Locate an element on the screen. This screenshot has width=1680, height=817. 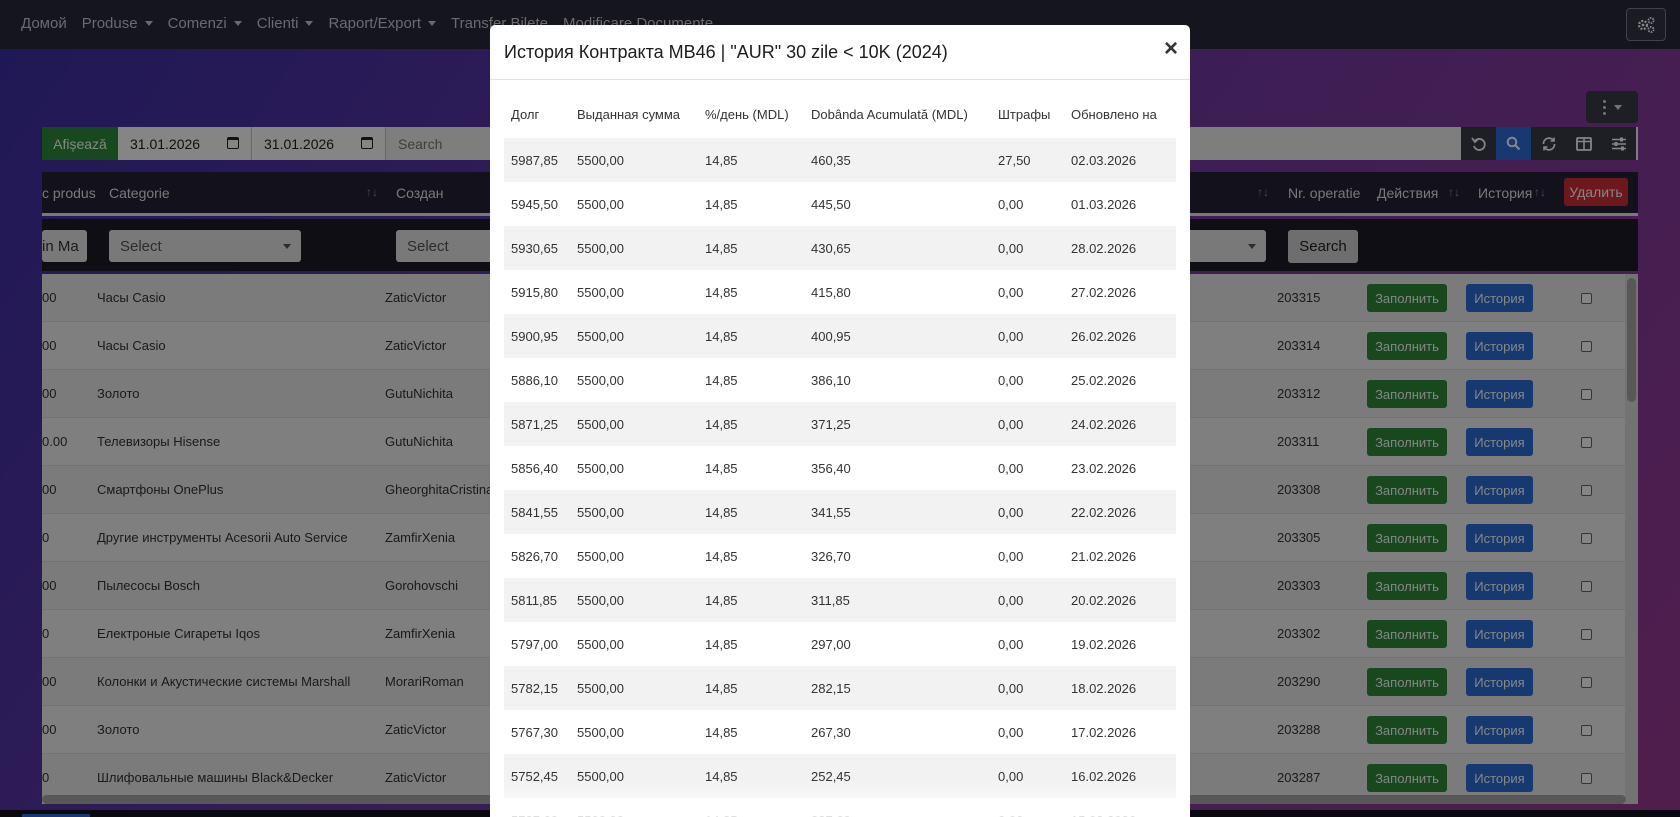
history-interest-cell: 445,50 is located at coordinates (831, 204).